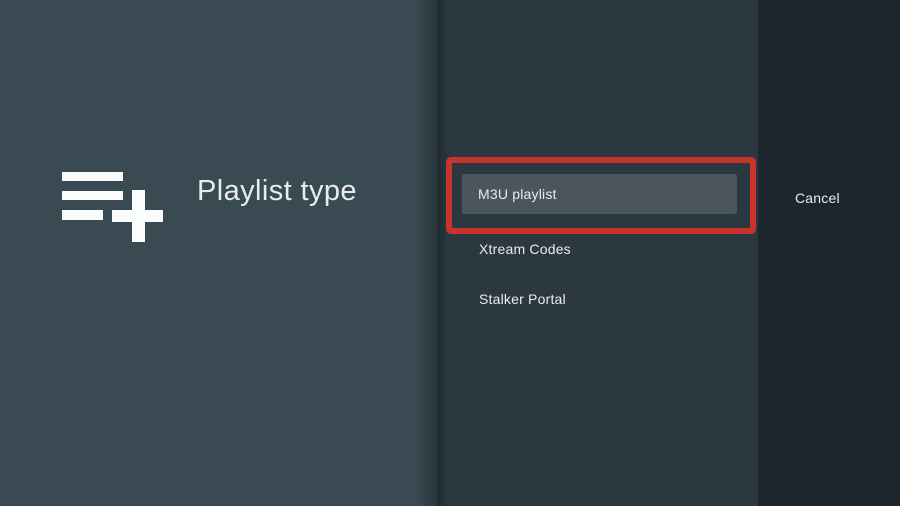 The image size is (900, 506). I want to click on page-title: Playlist type, so click(277, 191).